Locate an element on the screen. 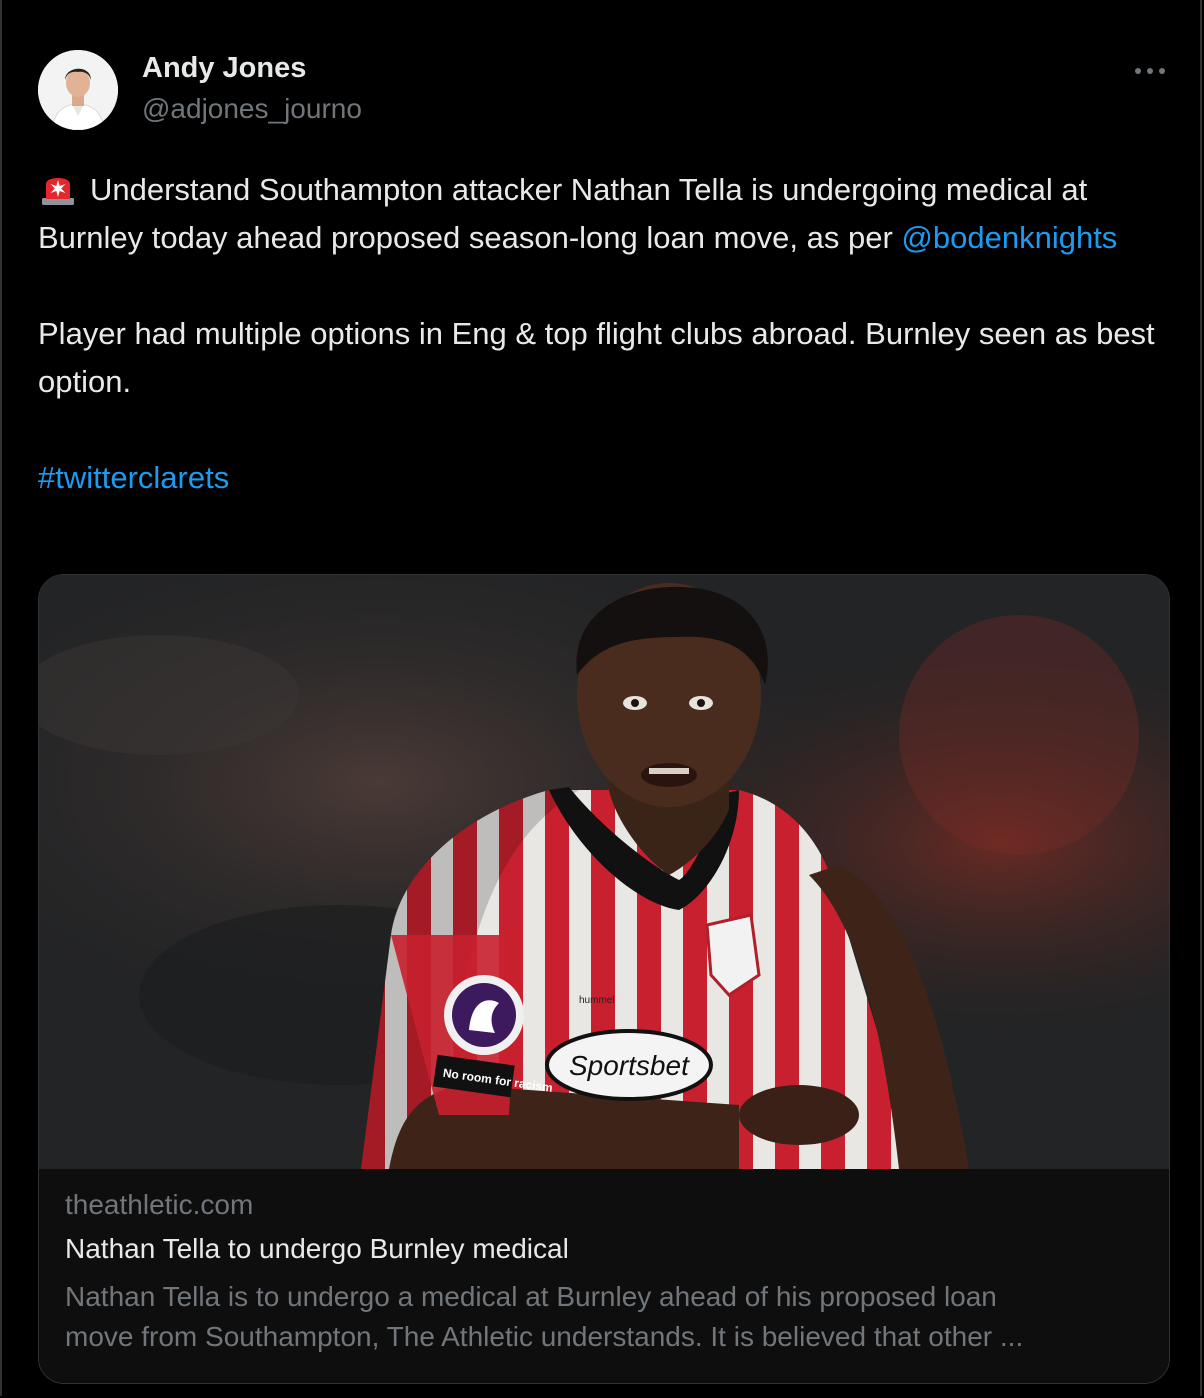 The height and width of the screenshot is (1398, 1204). hashtag-link: #twitterclarets is located at coordinates (133, 477).